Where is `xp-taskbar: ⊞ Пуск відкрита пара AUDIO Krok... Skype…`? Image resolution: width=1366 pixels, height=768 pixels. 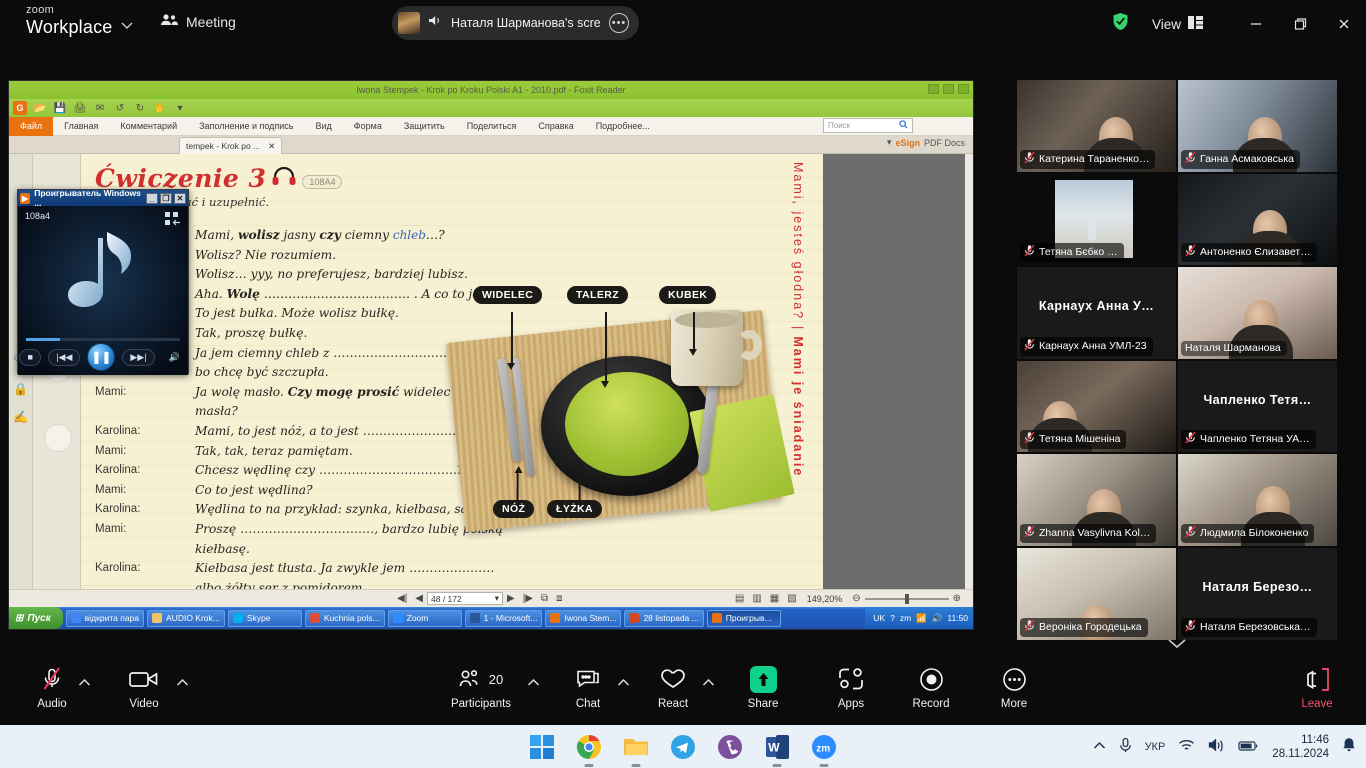 xp-taskbar: ⊞ Пуск відкрита пара AUDIO Krok... Skype… is located at coordinates (491, 618).